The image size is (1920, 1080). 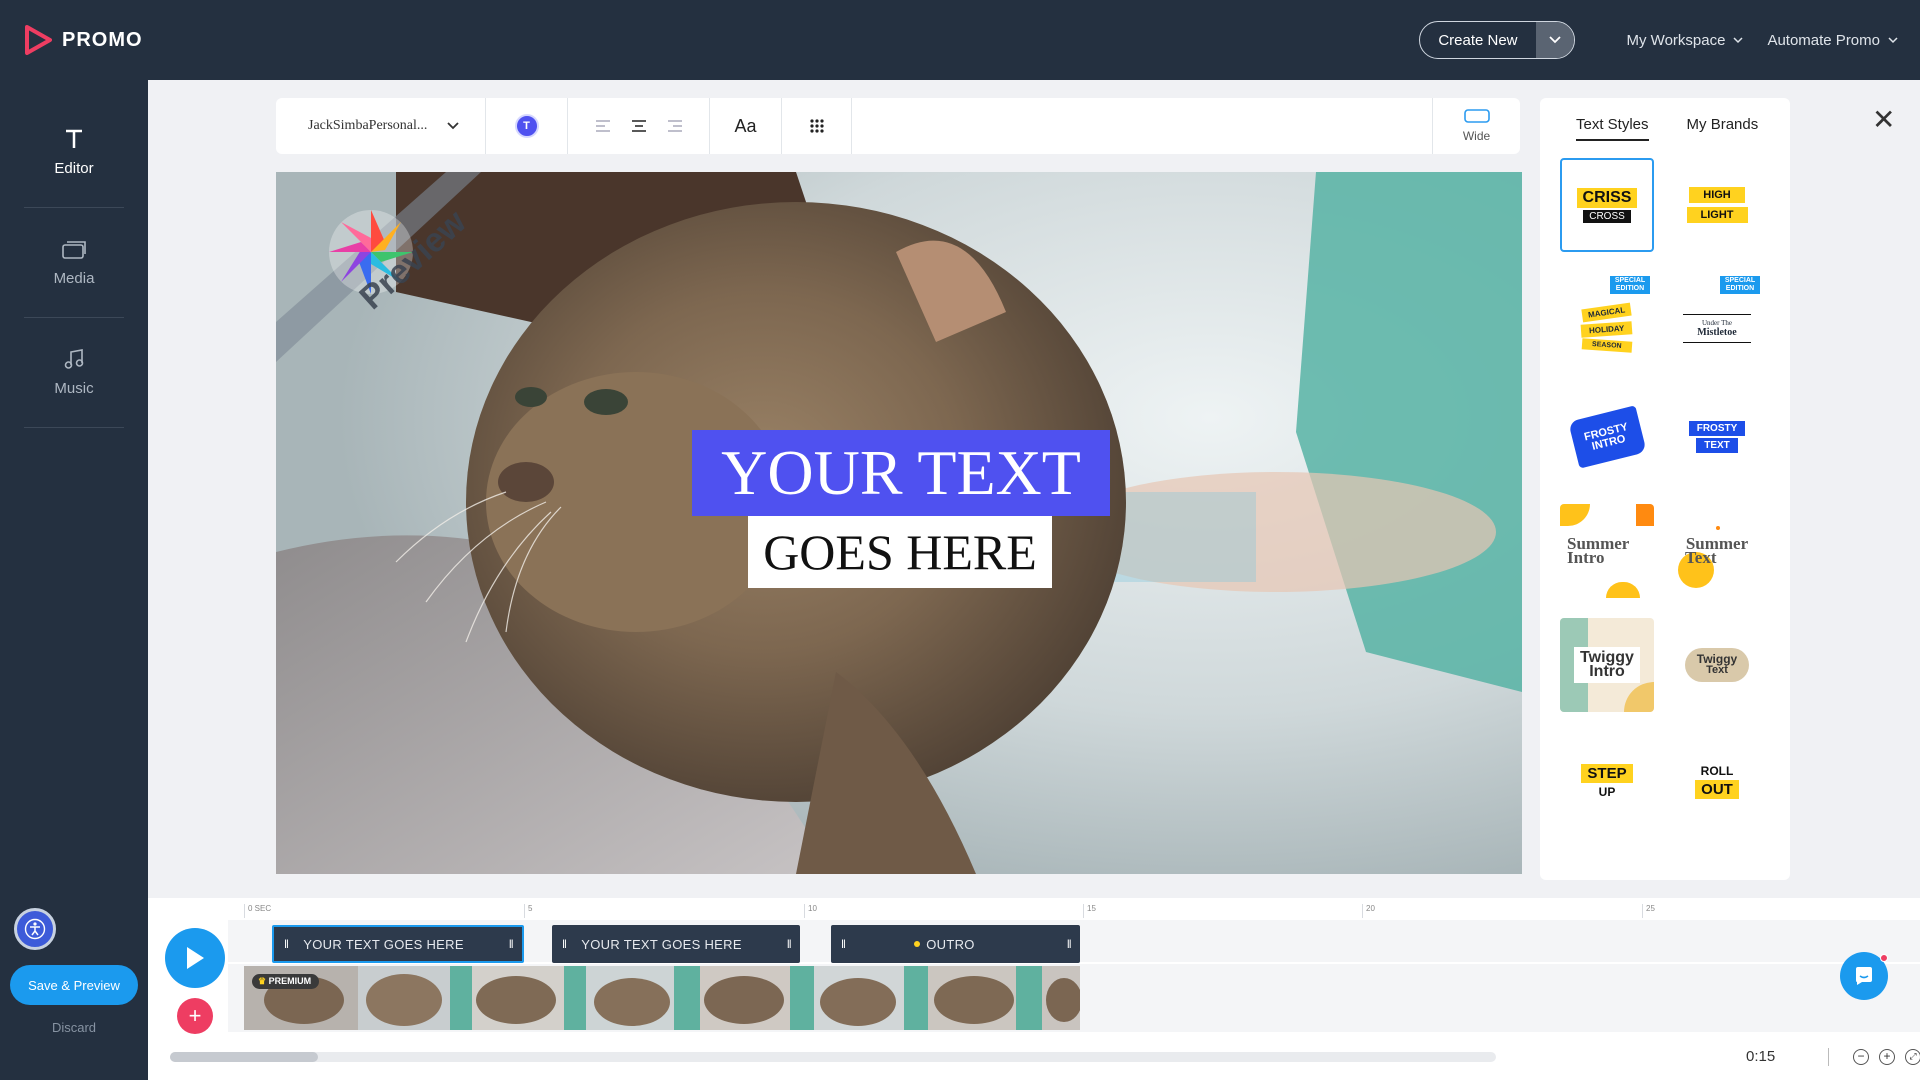 What do you see at coordinates (1718, 528) in the screenshot?
I see `summer-dot-shape` at bounding box center [1718, 528].